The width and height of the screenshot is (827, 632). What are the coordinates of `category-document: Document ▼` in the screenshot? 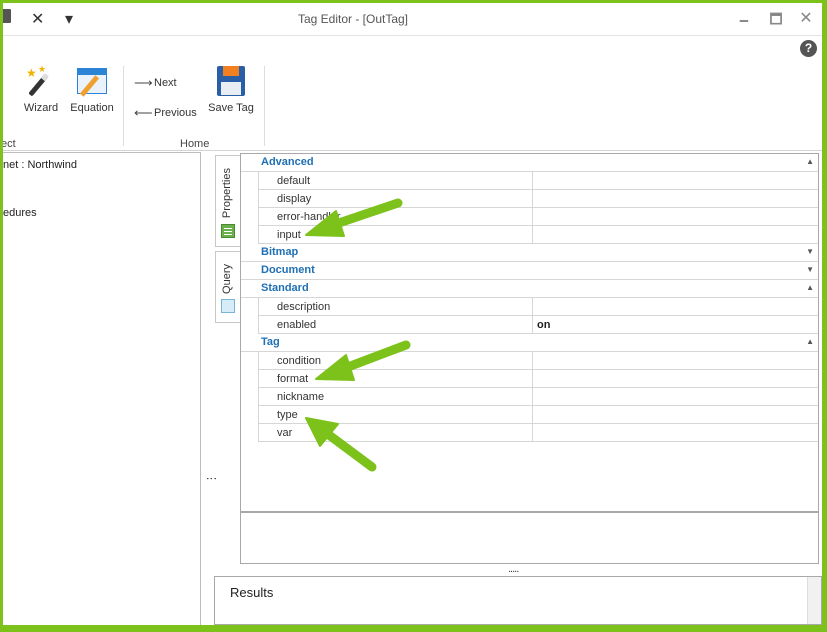 It's located at (529, 271).